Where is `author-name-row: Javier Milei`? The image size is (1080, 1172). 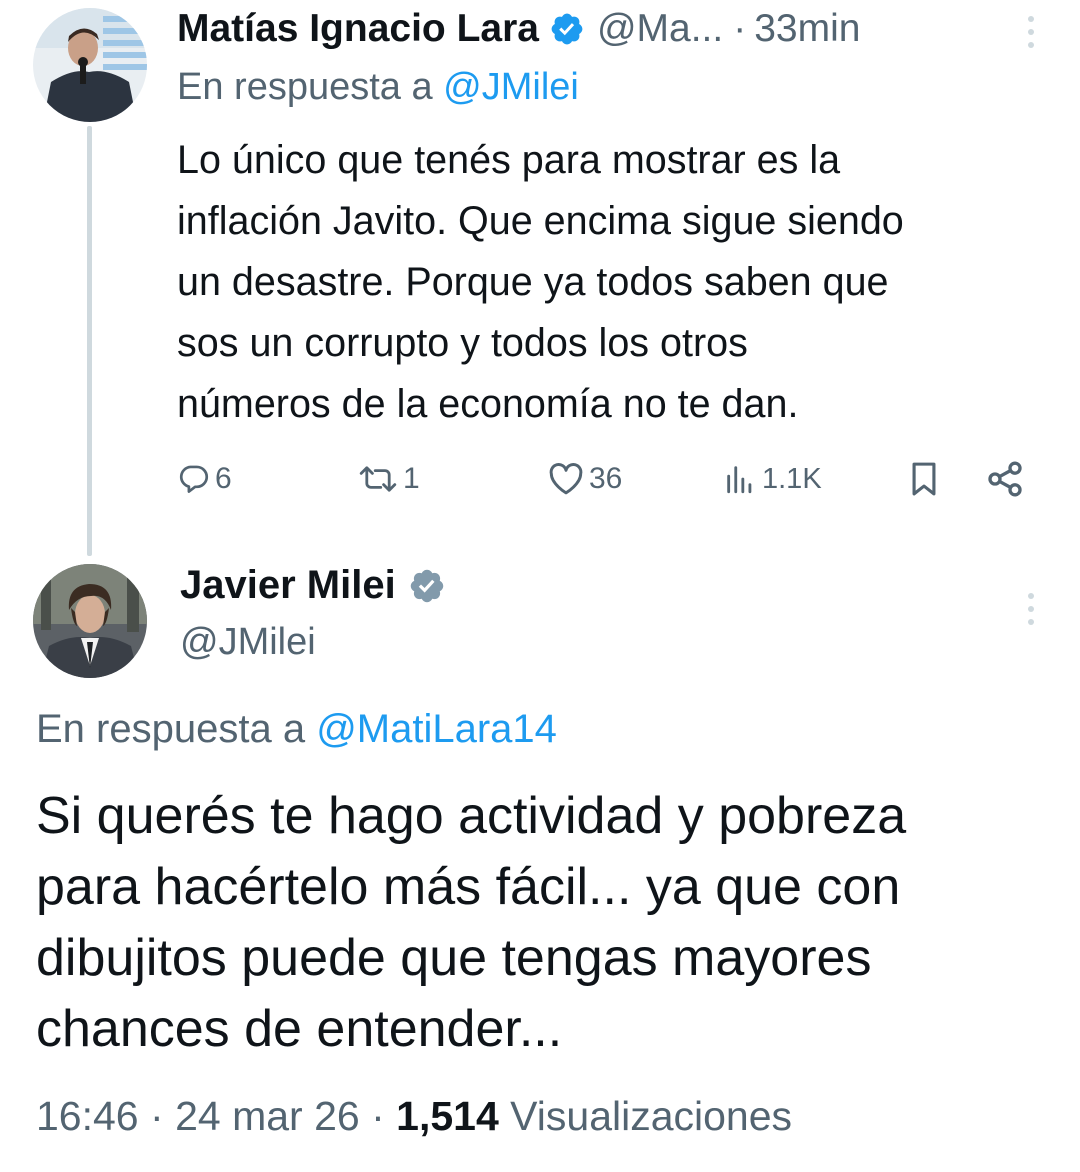 author-name-row: Javier Milei is located at coordinates (313, 585).